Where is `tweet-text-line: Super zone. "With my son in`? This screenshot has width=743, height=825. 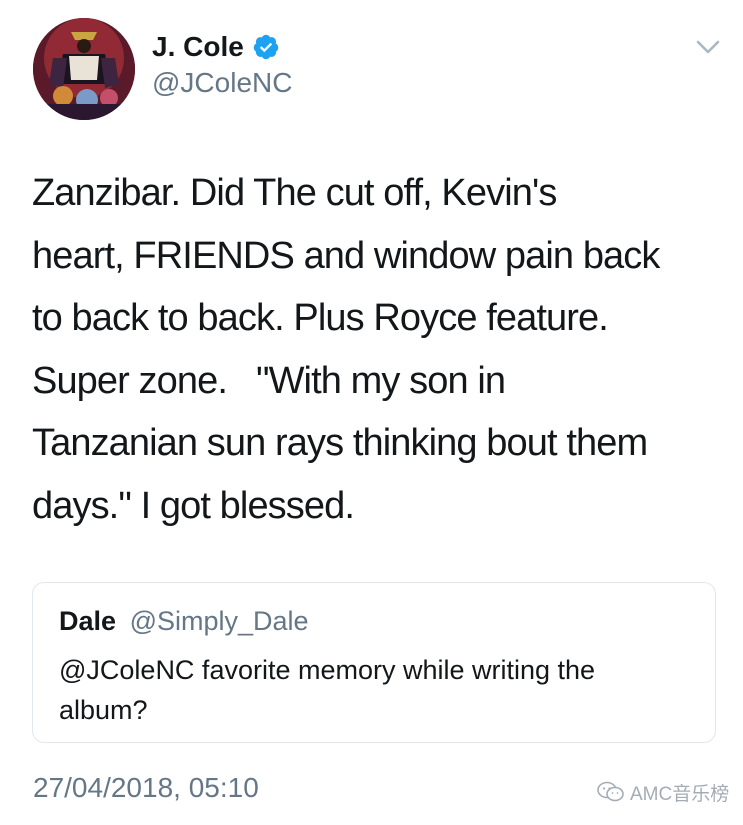 tweet-text-line: Super zone. "With my son in is located at coordinates (269, 380).